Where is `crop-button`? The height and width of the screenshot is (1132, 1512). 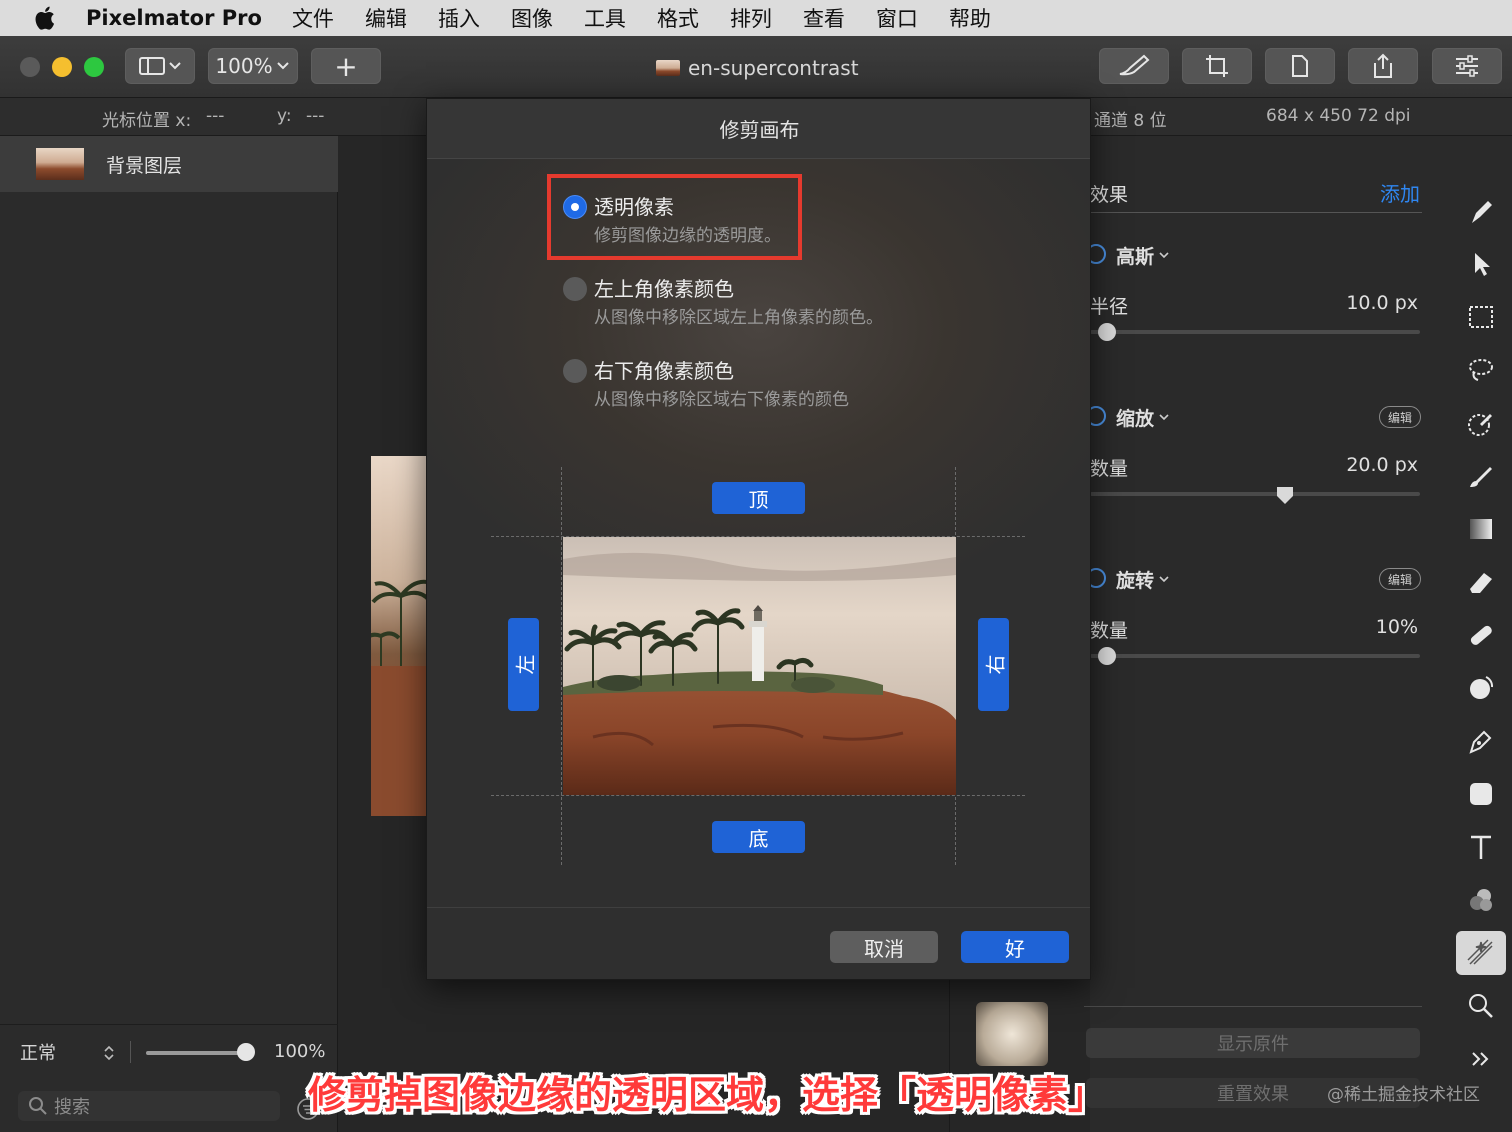
crop-button is located at coordinates (1217, 66).